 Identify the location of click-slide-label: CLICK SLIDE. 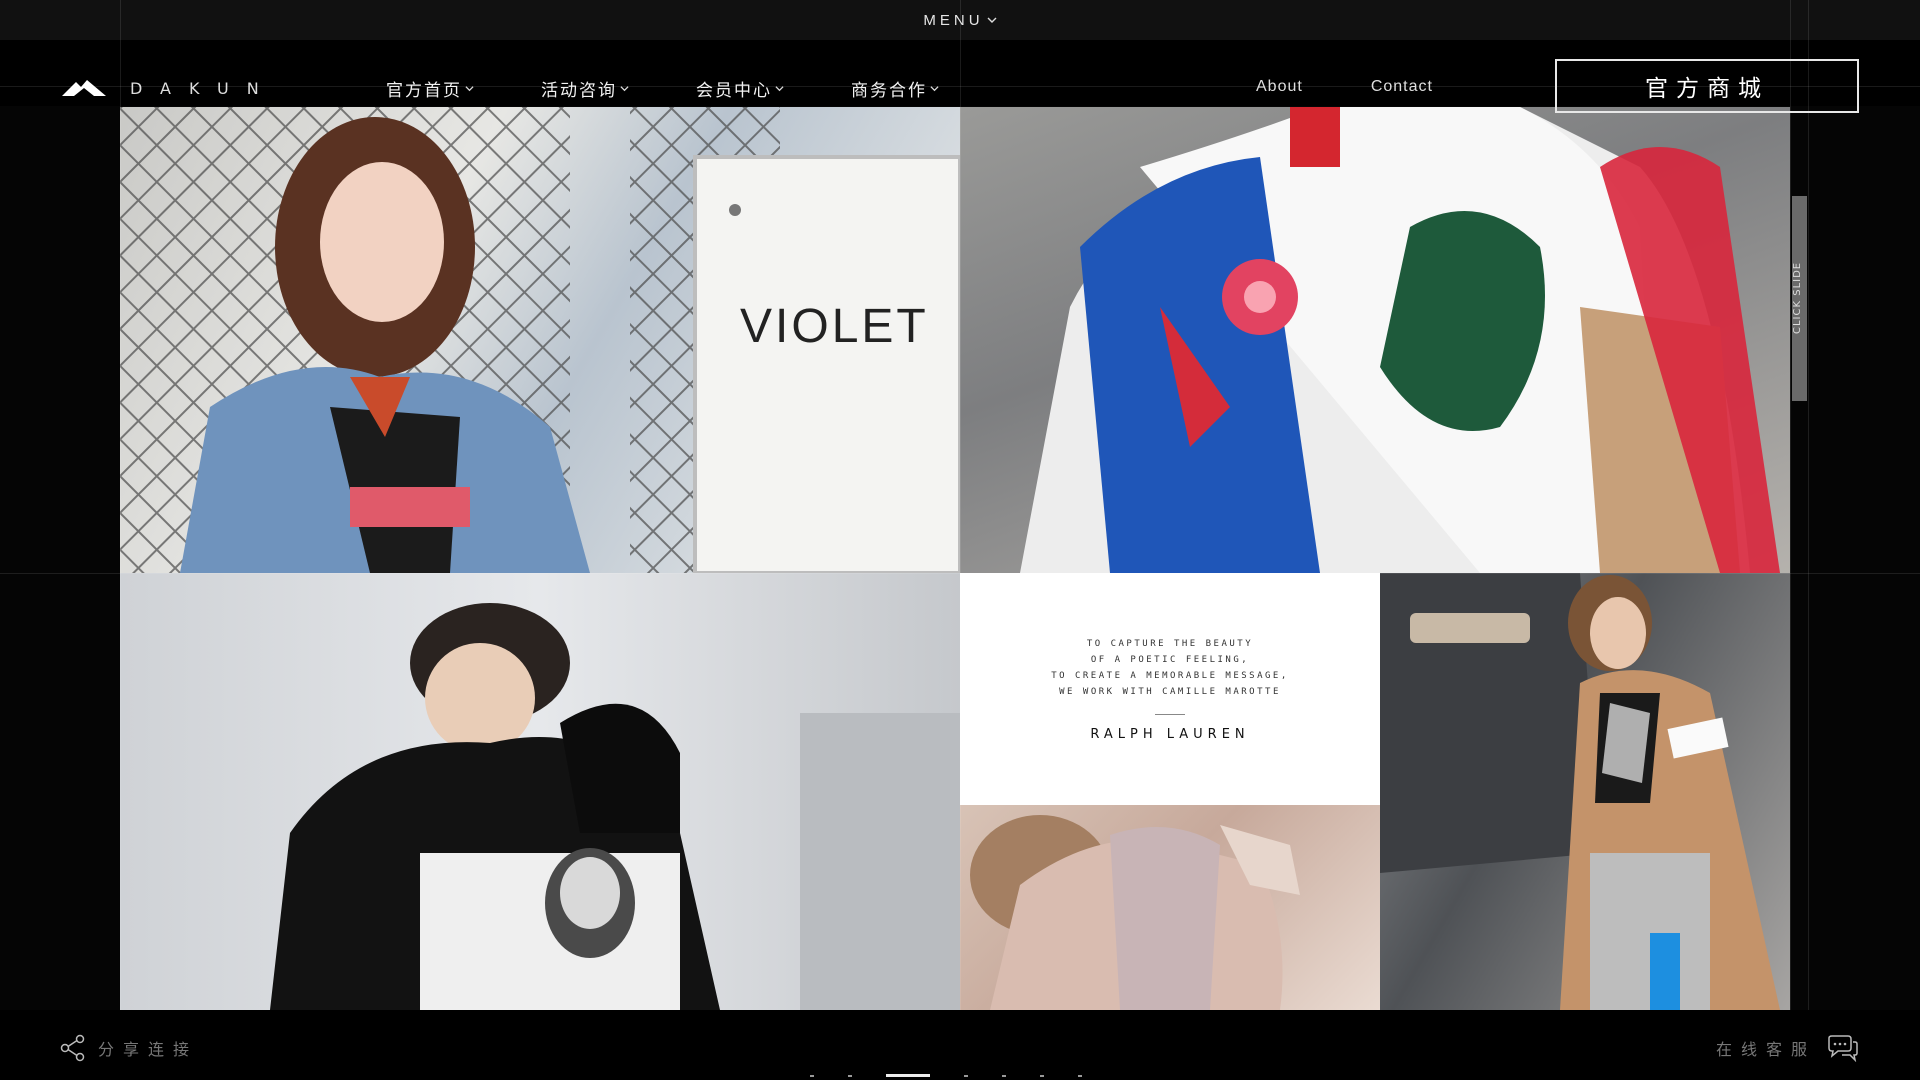
(1799, 315).